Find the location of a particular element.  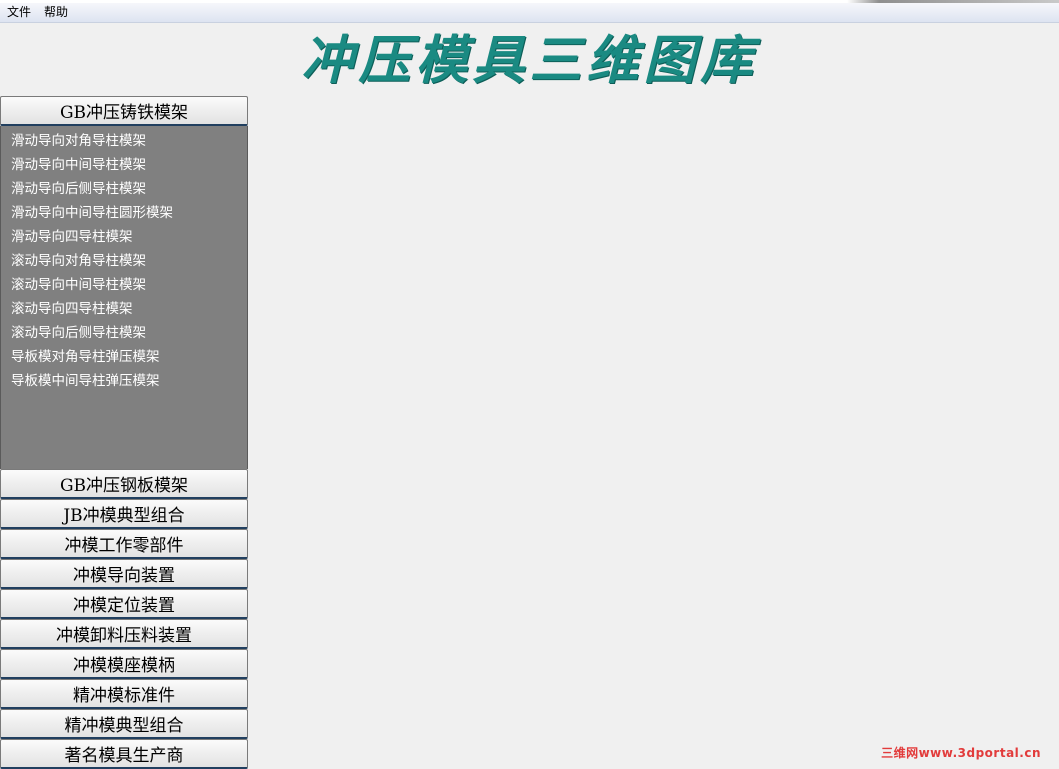

subcategory-item: 滚动导向四导柱模架 is located at coordinates (124, 309).